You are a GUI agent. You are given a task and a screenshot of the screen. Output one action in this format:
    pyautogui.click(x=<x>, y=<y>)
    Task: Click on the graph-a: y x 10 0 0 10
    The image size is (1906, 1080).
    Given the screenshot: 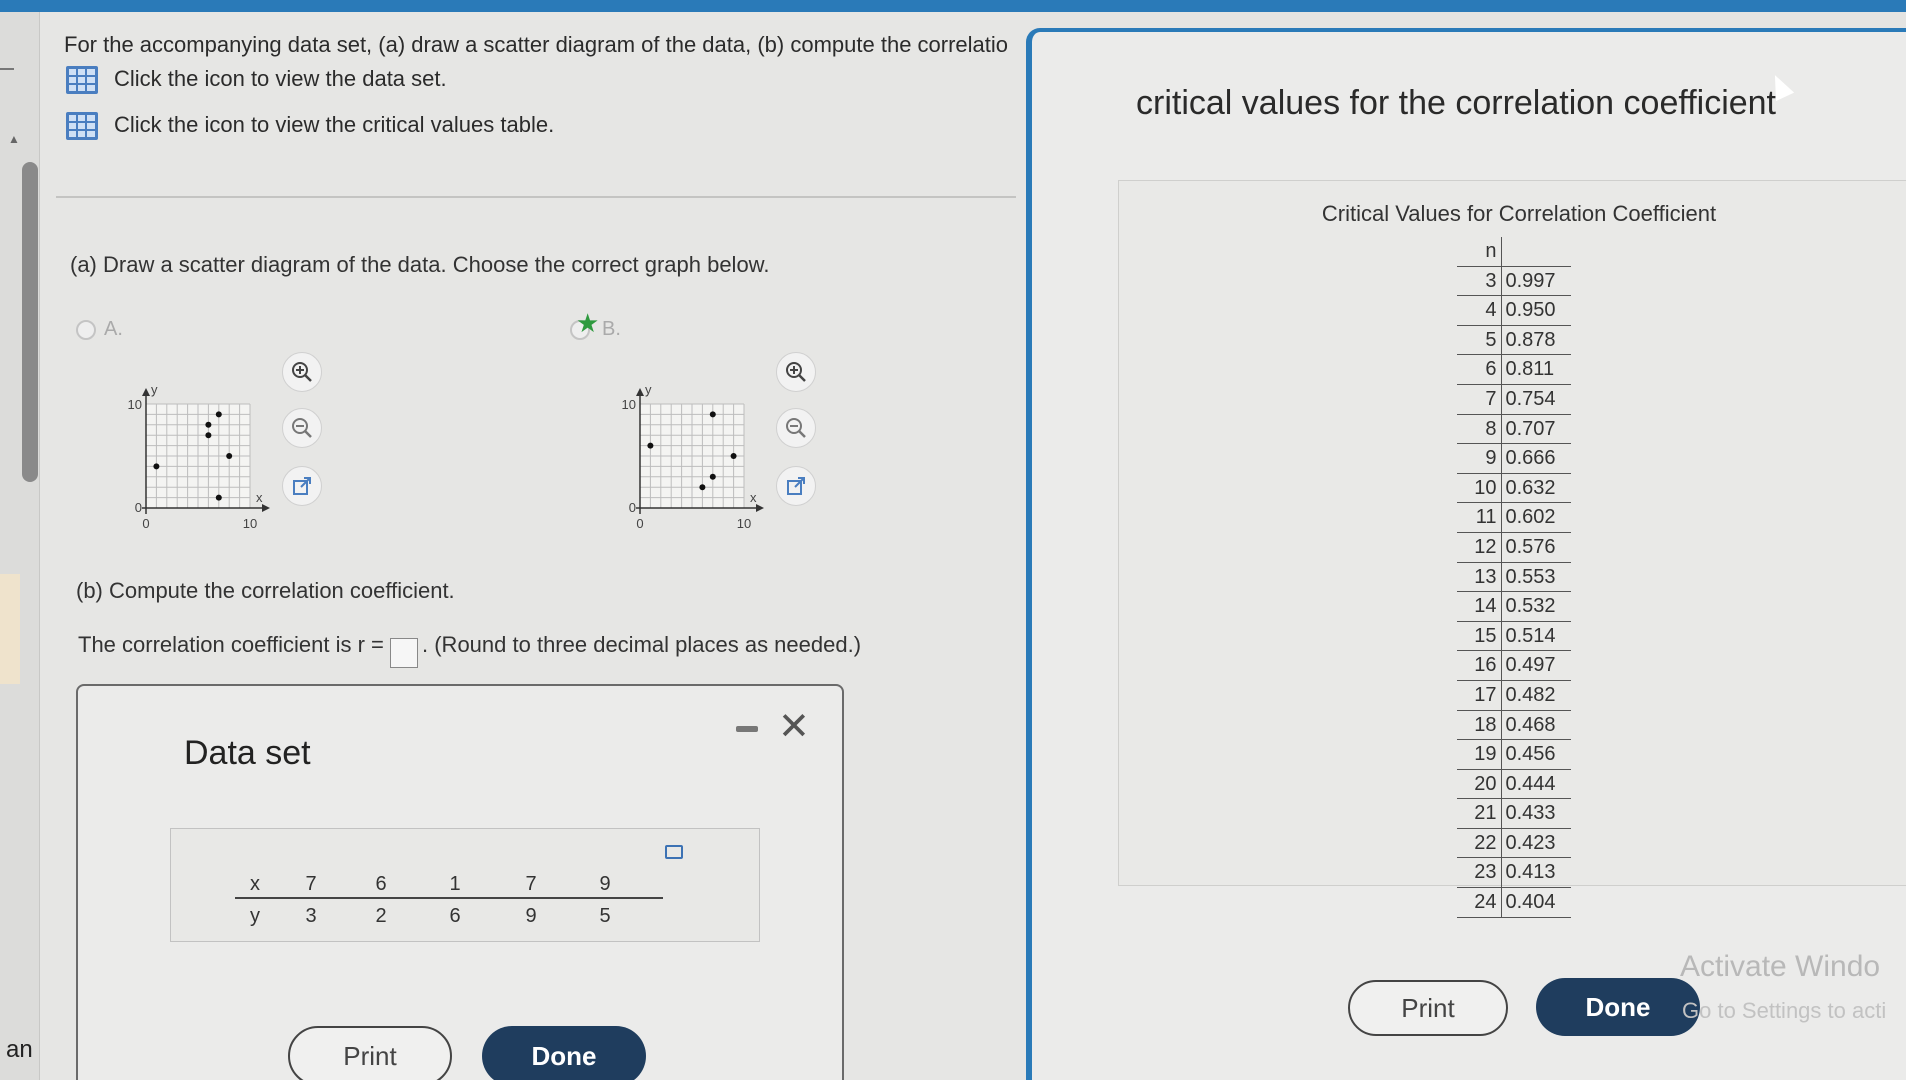 What is the action you would take?
    pyautogui.click(x=194, y=442)
    